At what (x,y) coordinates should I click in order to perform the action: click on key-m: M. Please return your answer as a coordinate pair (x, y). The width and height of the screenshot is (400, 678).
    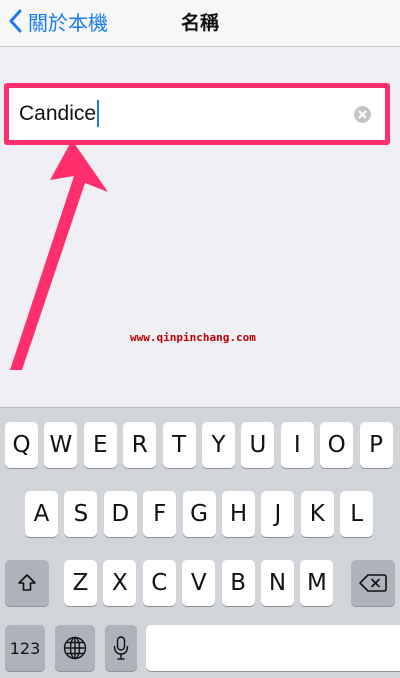
    Looking at the image, I should click on (317, 583).